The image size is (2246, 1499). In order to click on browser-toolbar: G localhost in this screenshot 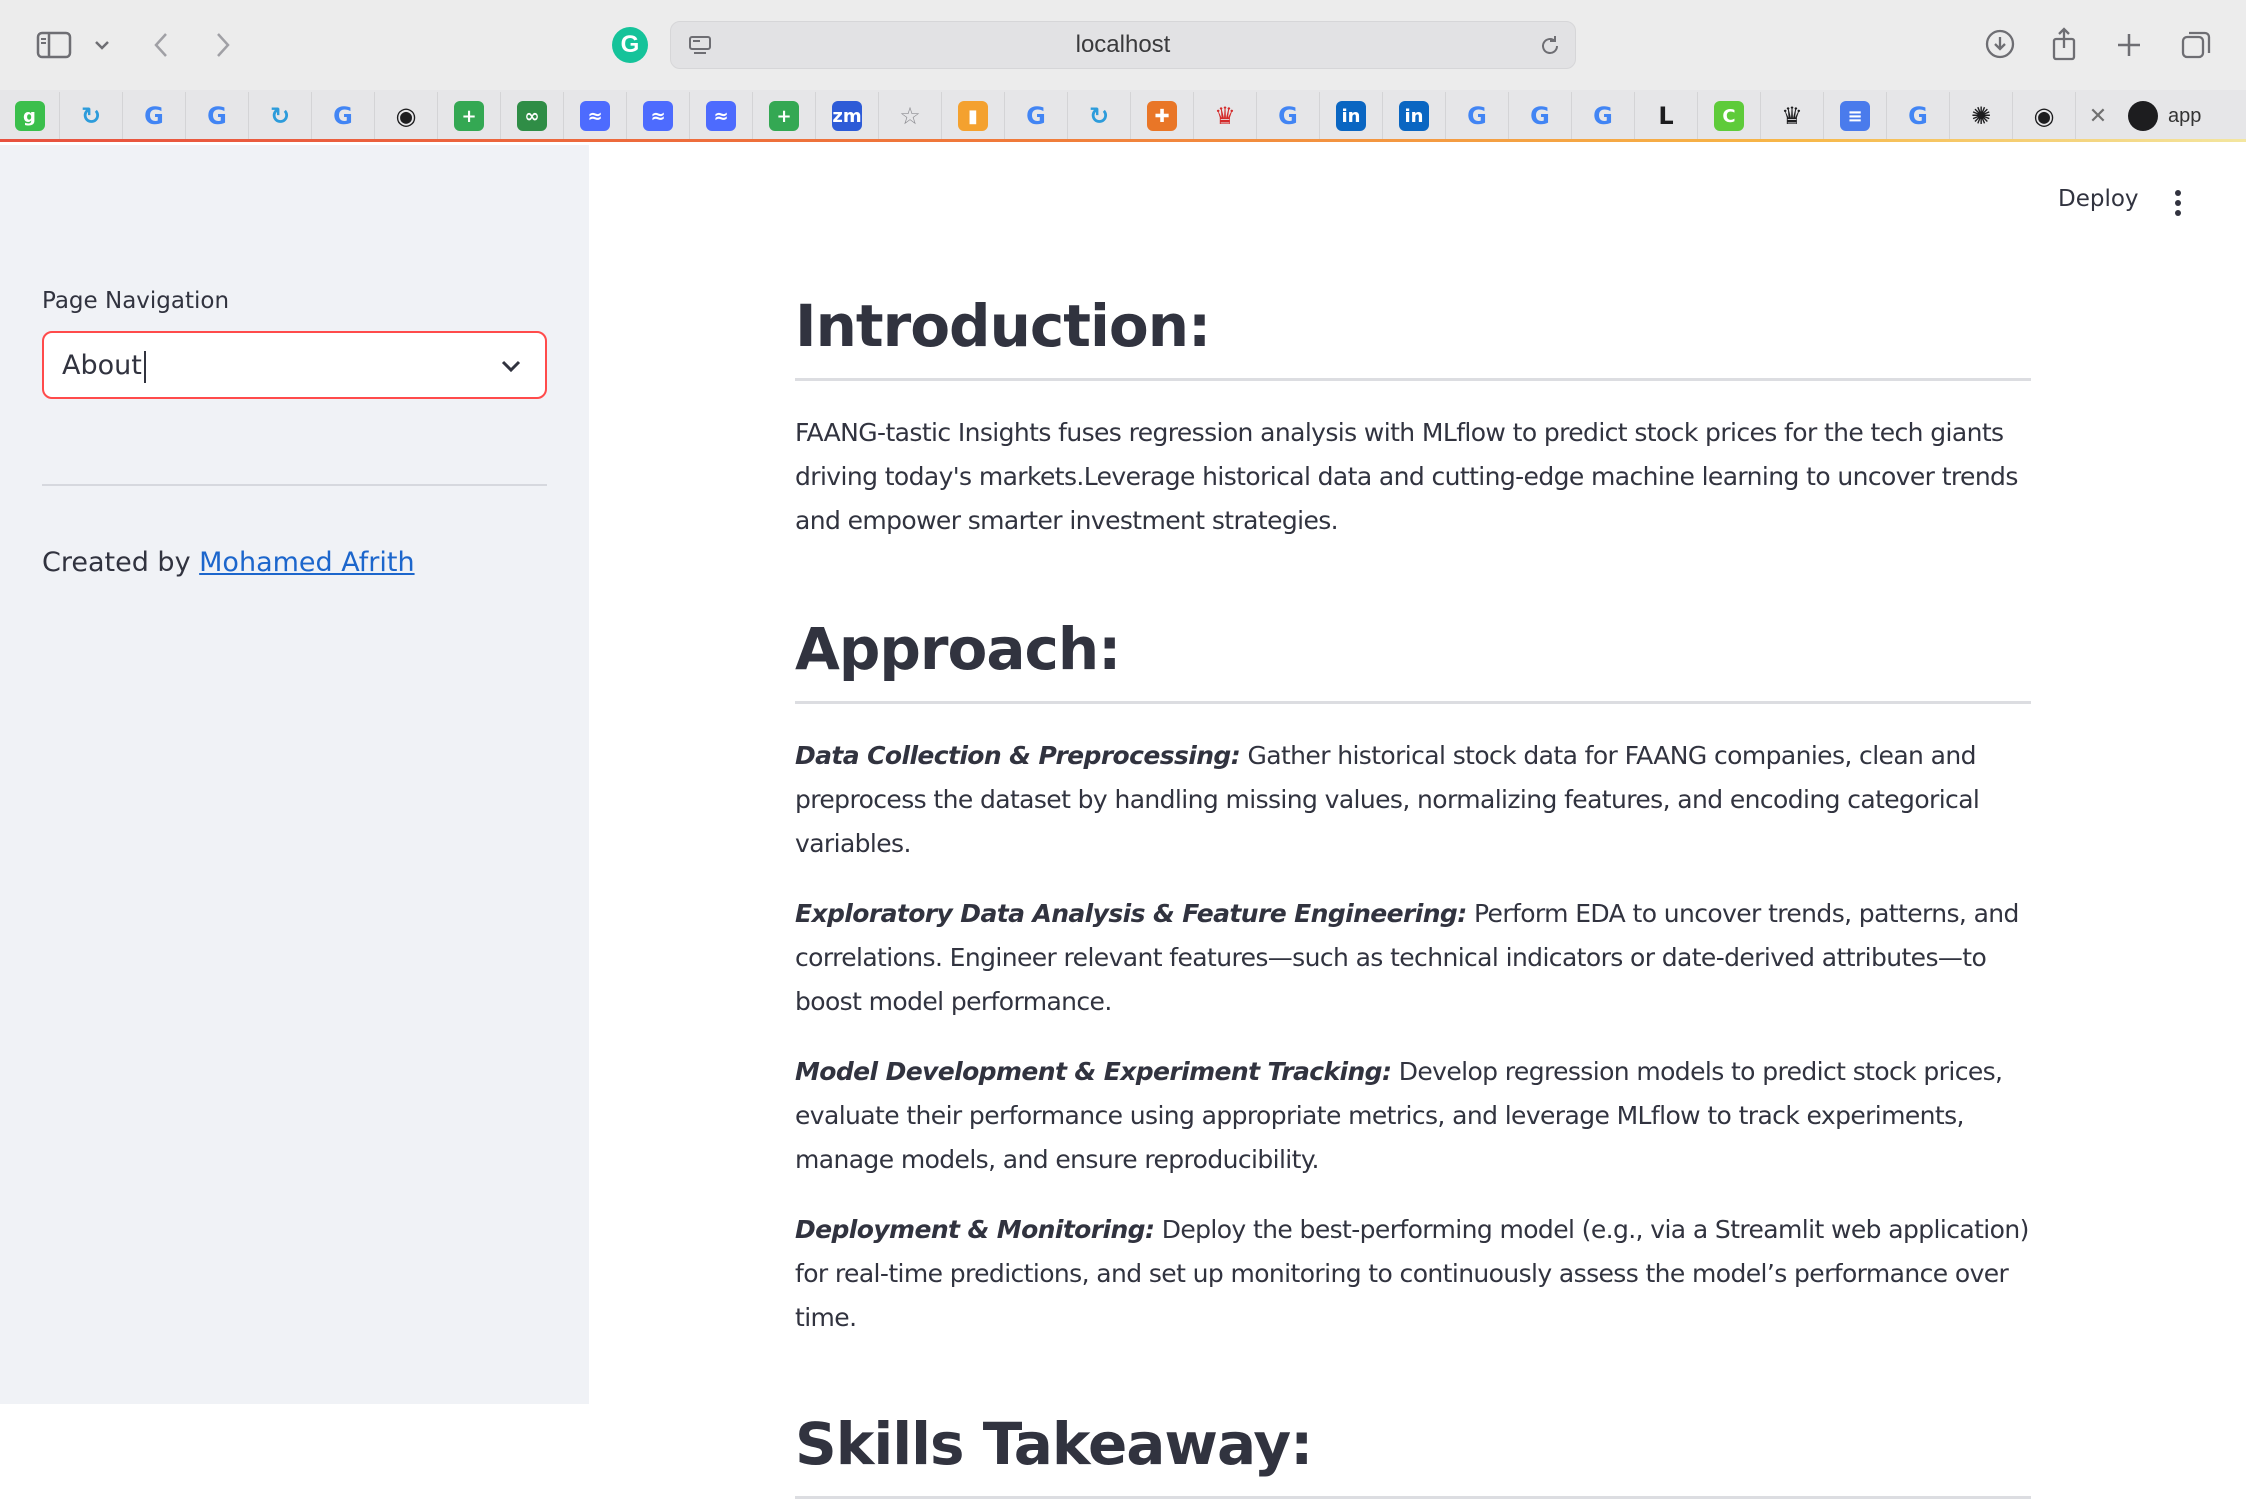, I will do `click(1123, 45)`.